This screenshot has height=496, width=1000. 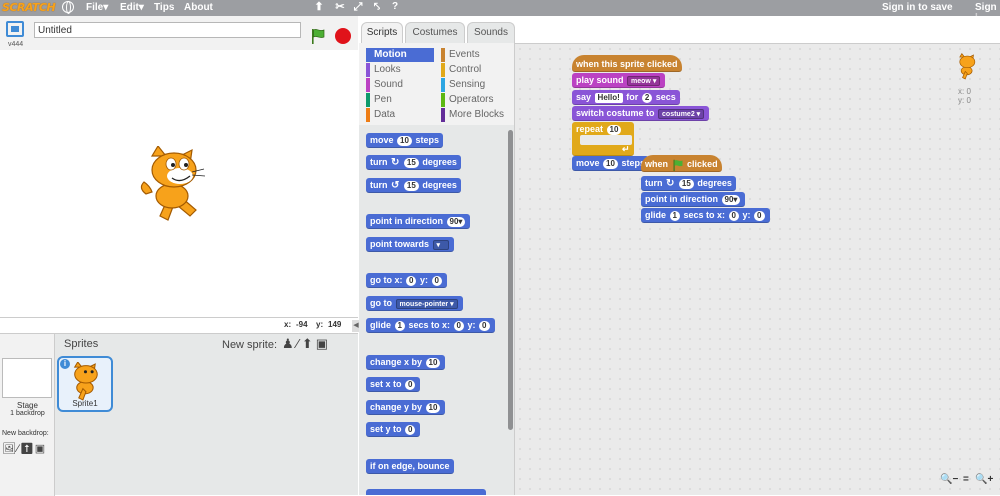 I want to click on palette-point-towards-block: point towards ▾, so click(x=410, y=244).